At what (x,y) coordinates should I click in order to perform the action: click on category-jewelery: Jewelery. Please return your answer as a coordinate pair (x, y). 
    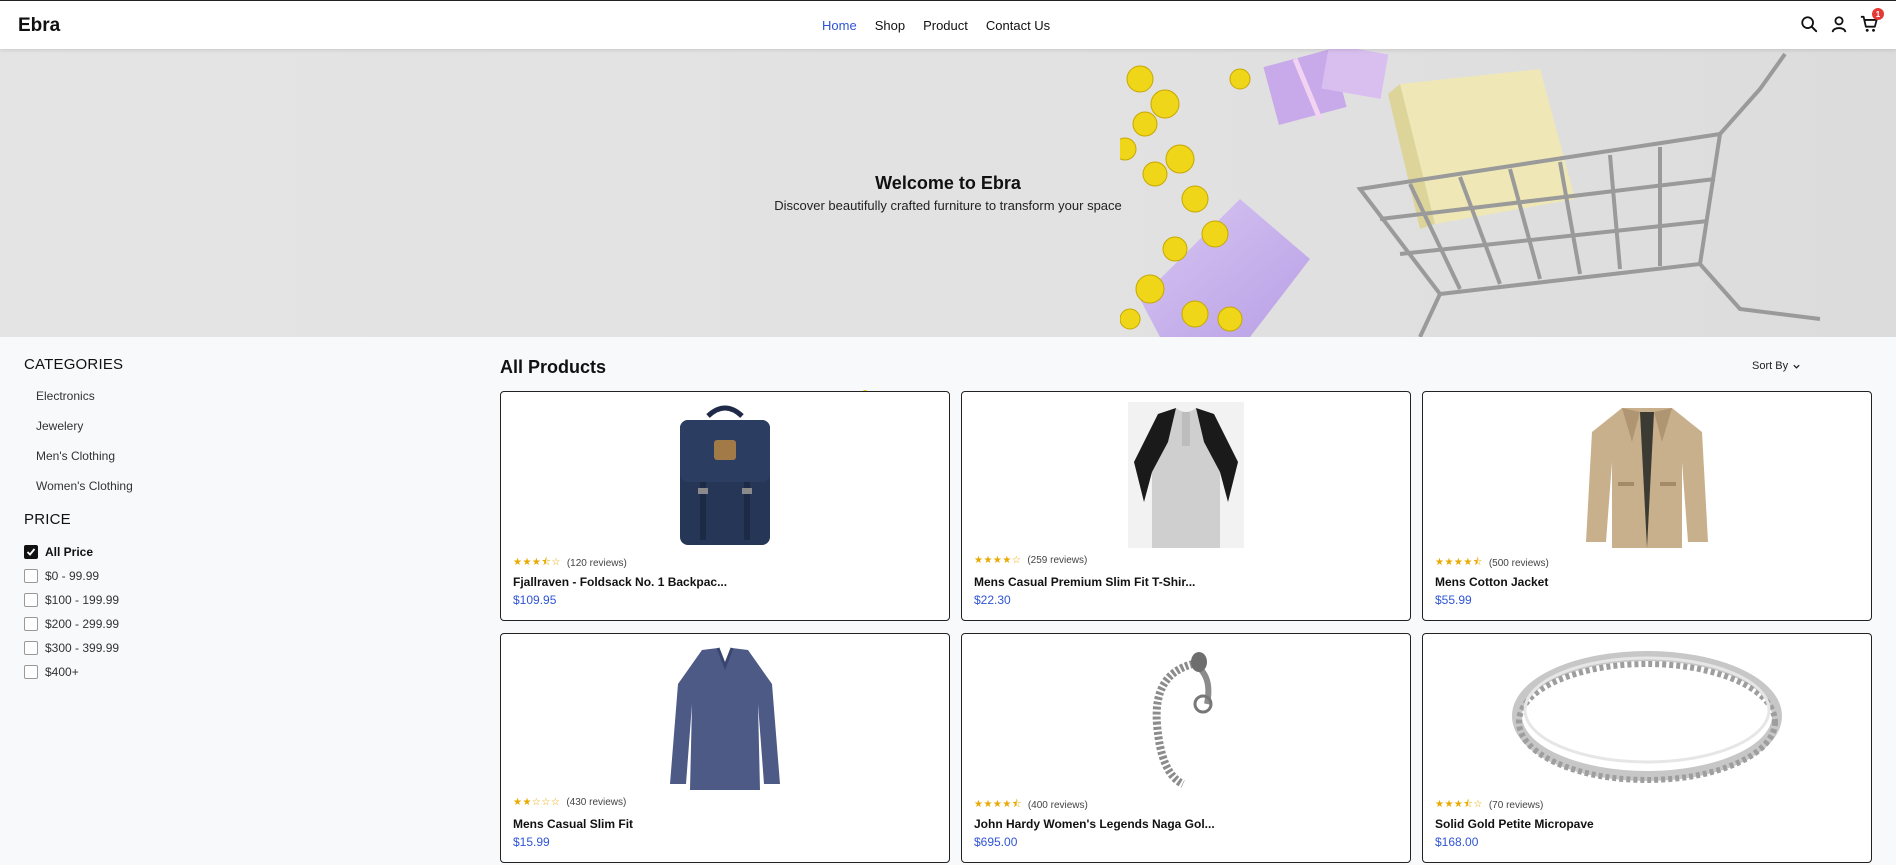
    Looking at the image, I should click on (180, 434).